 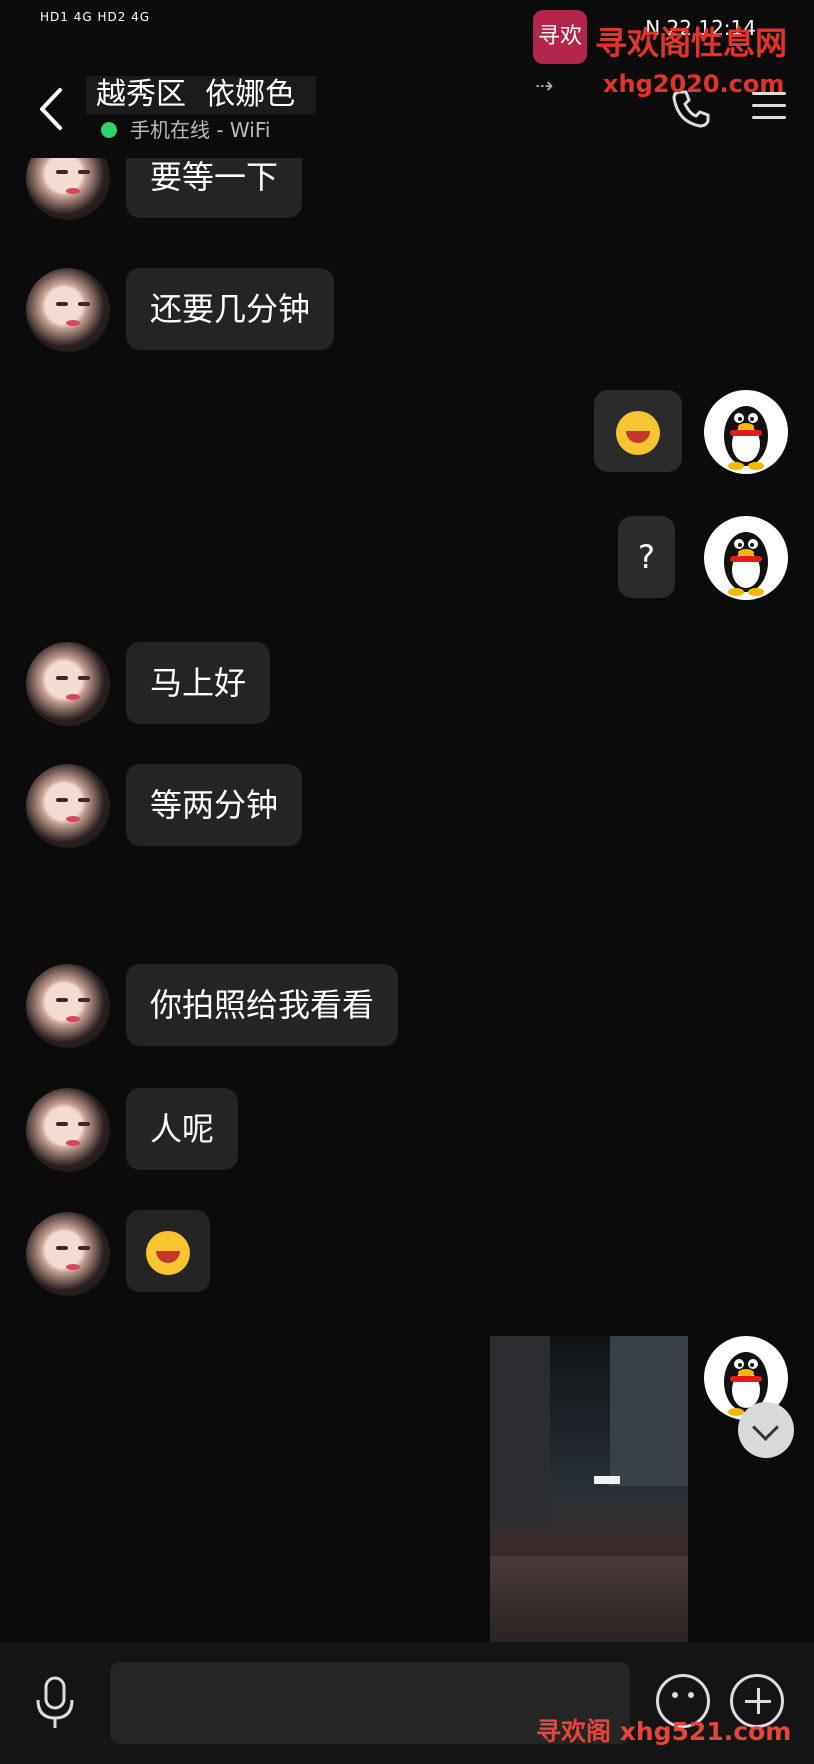 What do you see at coordinates (694, 84) in the screenshot?
I see `watermark-url: xhg2020.com` at bounding box center [694, 84].